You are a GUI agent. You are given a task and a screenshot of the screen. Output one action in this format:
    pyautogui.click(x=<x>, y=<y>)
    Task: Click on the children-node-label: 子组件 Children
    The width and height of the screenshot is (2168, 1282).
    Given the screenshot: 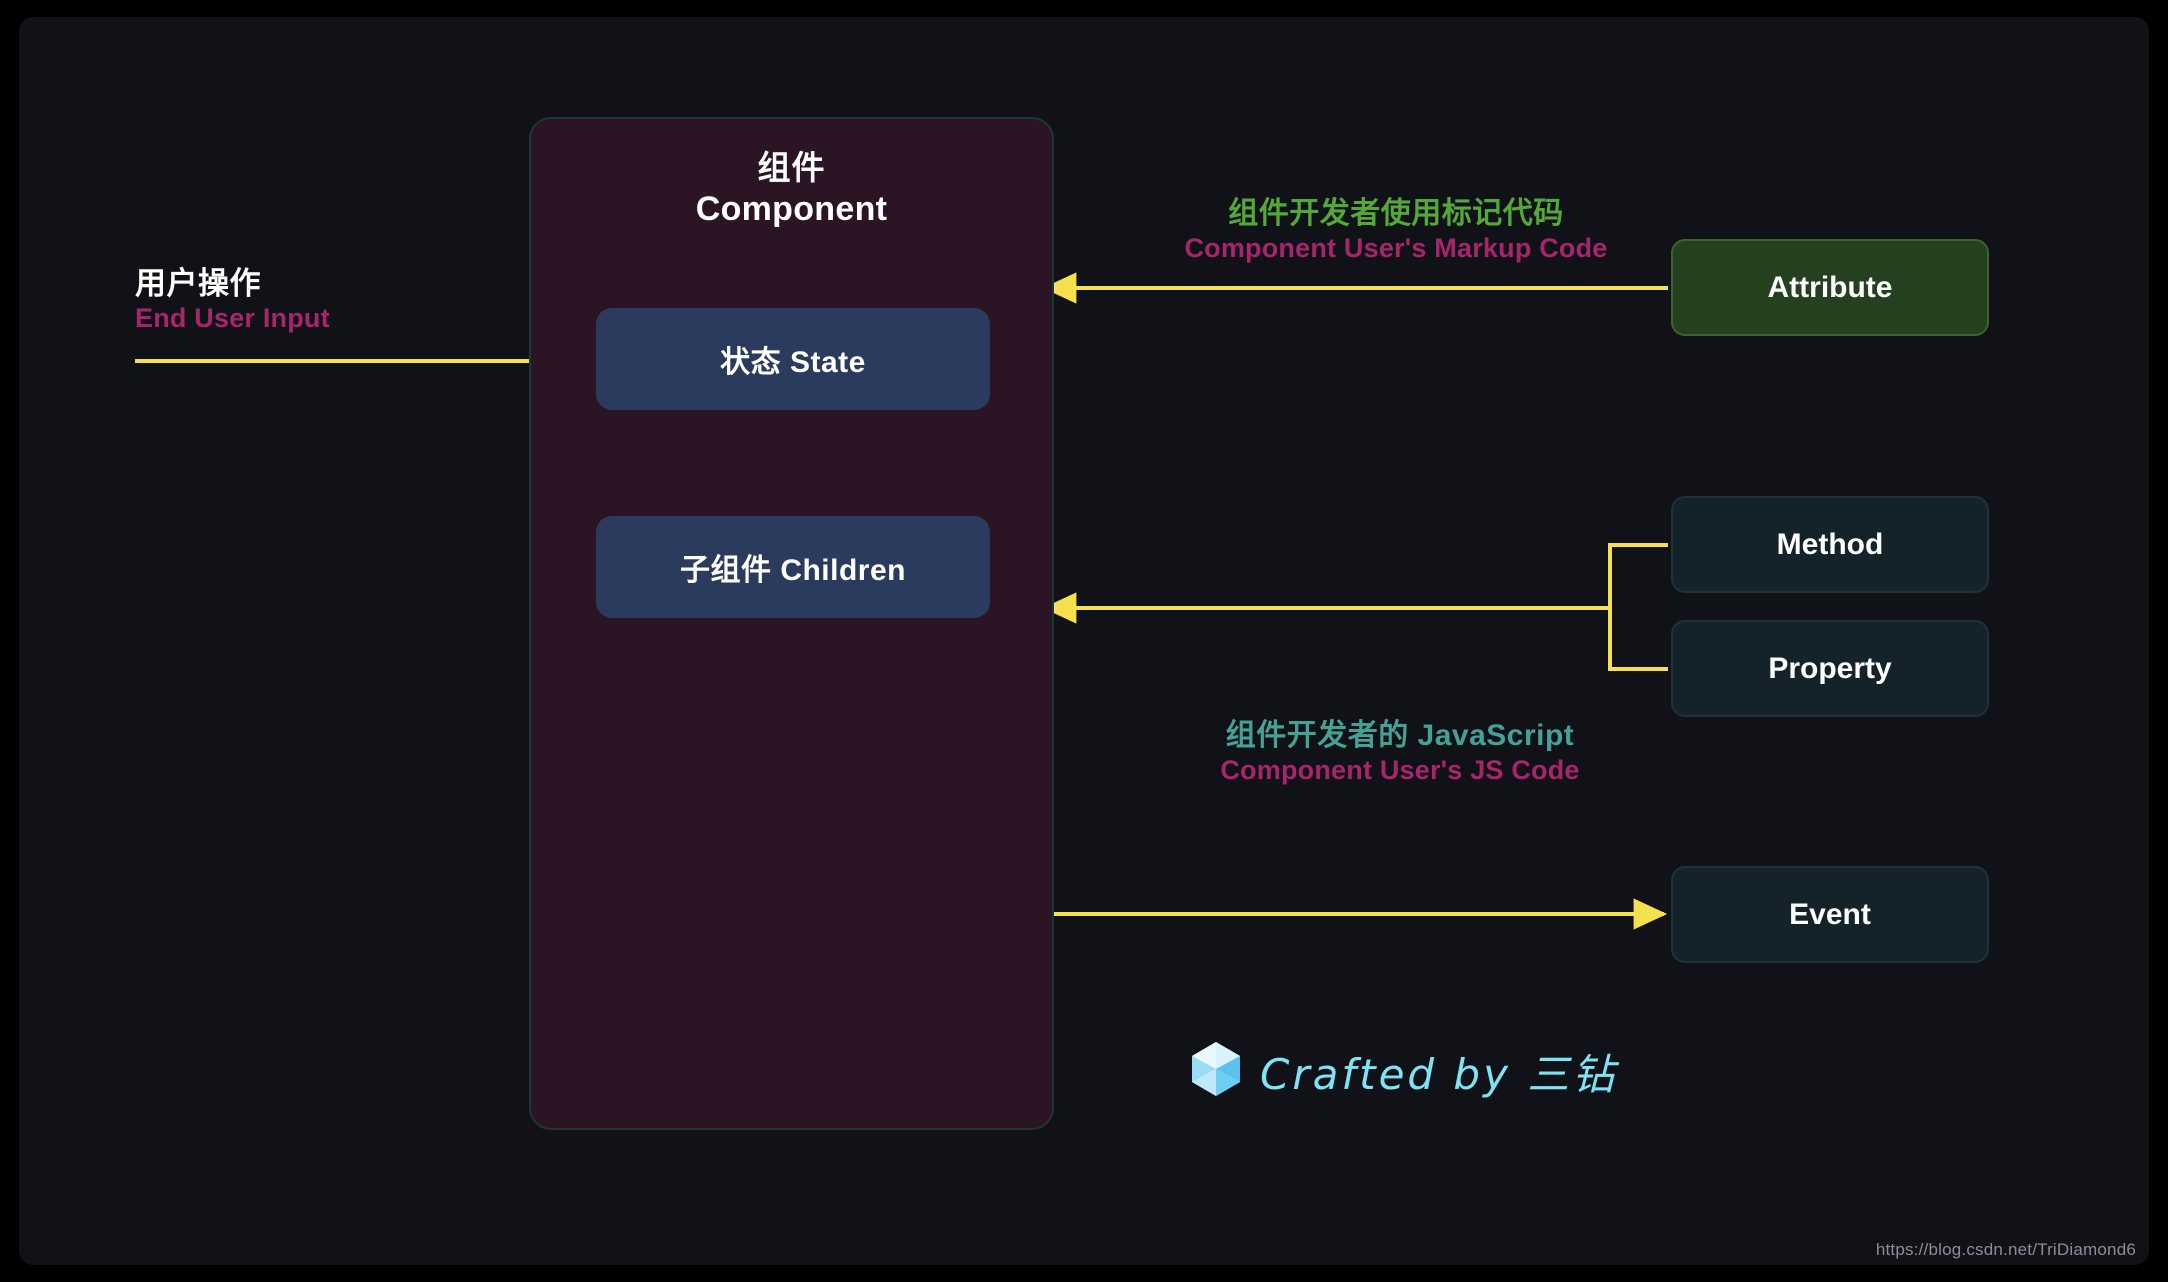 What is the action you would take?
    pyautogui.click(x=792, y=570)
    